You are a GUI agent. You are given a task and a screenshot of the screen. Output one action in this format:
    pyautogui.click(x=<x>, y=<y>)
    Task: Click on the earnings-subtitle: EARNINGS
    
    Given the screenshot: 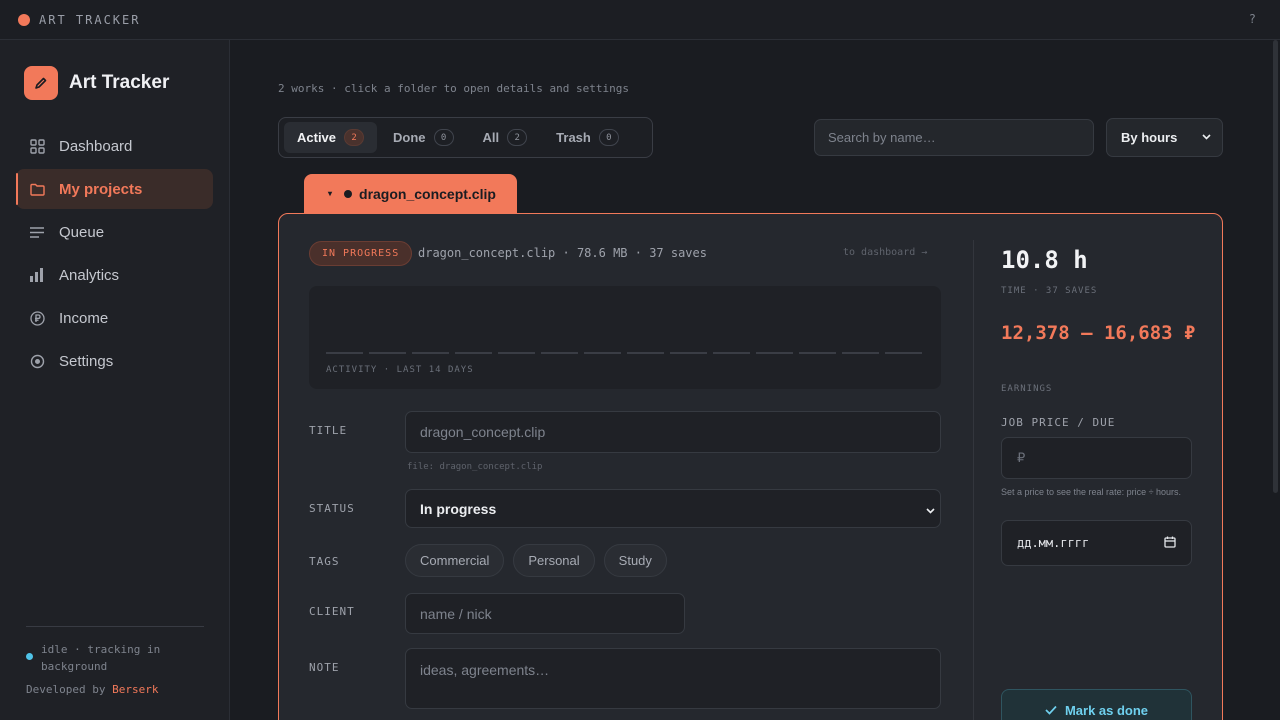 What is the action you would take?
    pyautogui.click(x=1027, y=389)
    